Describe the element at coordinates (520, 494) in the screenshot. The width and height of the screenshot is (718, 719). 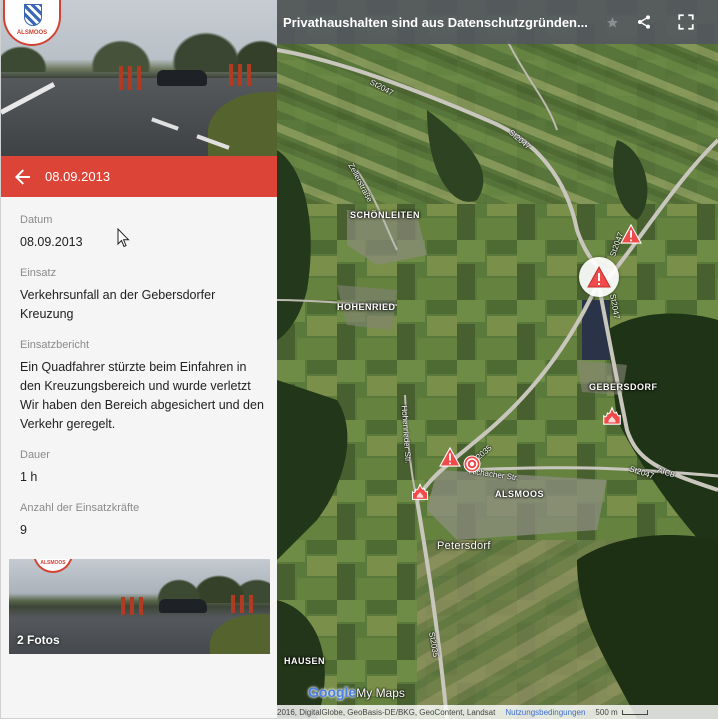
I see `place-label: ALSMOOS` at that location.